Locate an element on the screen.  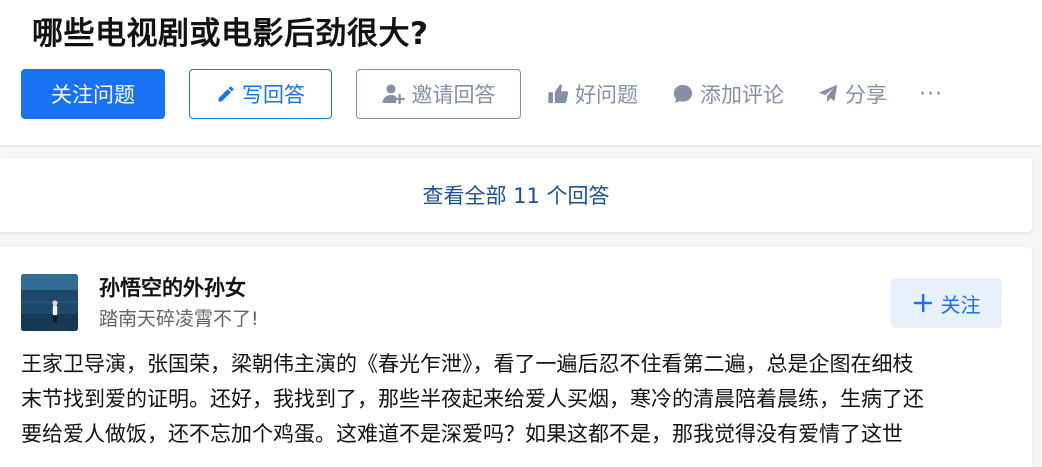
paper-plane-icon is located at coordinates (828, 93).